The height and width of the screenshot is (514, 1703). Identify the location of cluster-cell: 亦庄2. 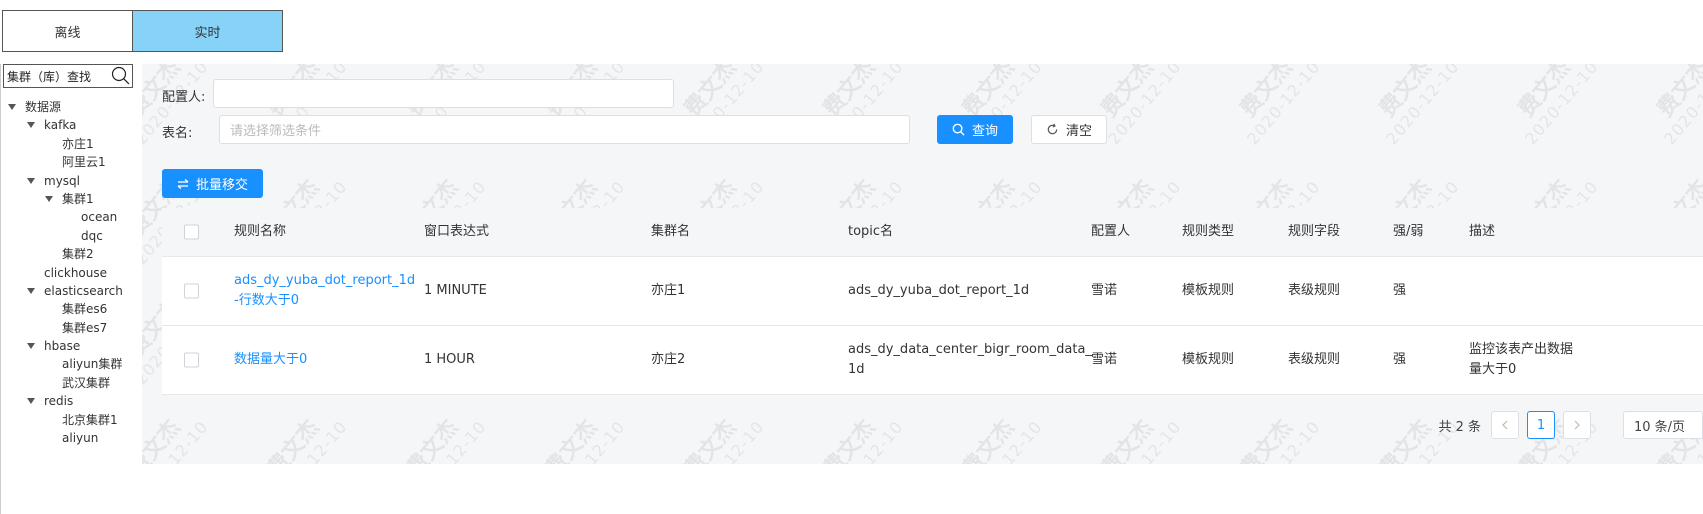
(668, 359).